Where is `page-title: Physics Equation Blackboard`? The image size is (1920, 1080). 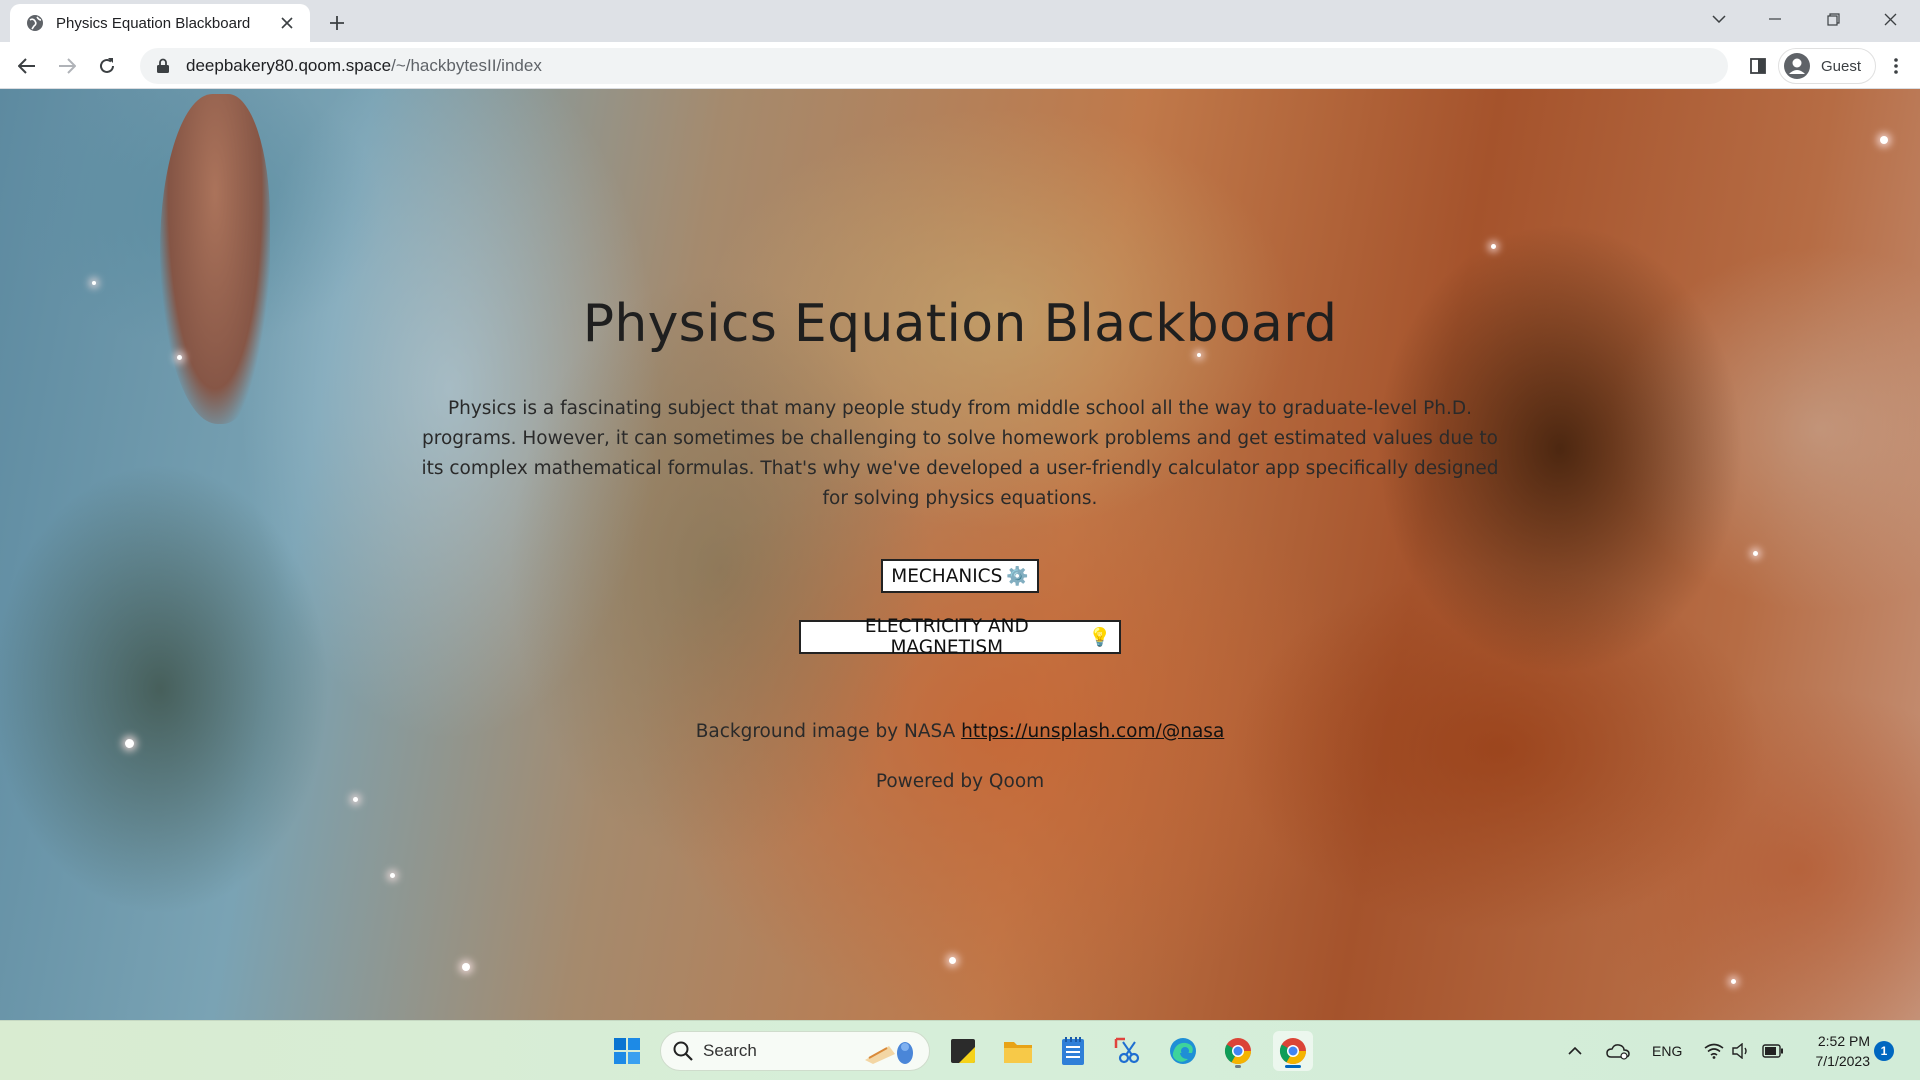 page-title: Physics Equation Blackboard is located at coordinates (960, 324).